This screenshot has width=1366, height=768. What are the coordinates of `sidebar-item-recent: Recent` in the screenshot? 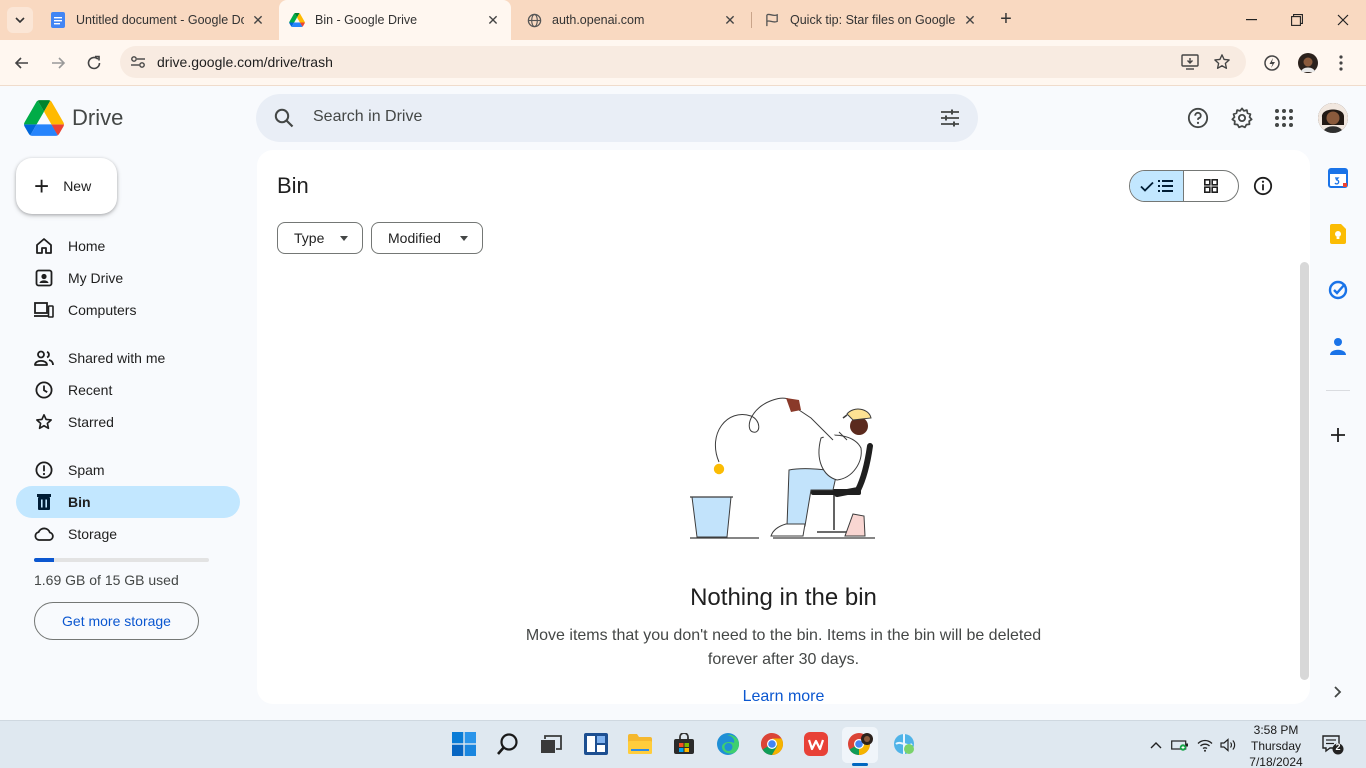 It's located at (128, 390).